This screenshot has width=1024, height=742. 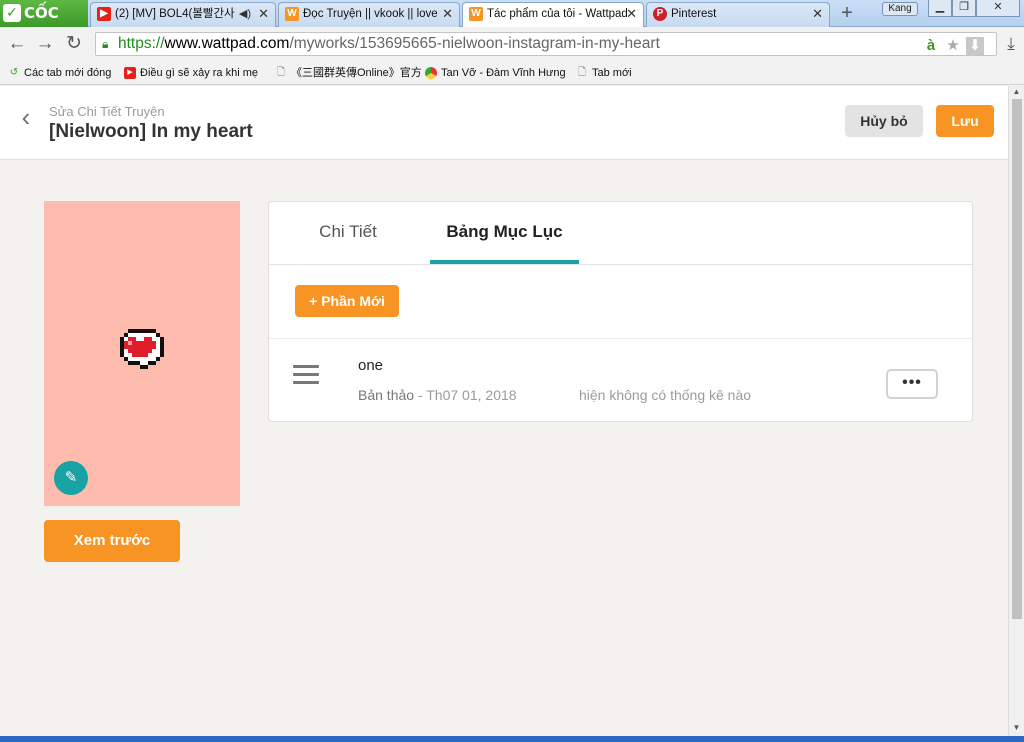 I want to click on part-title: one, so click(x=370, y=365).